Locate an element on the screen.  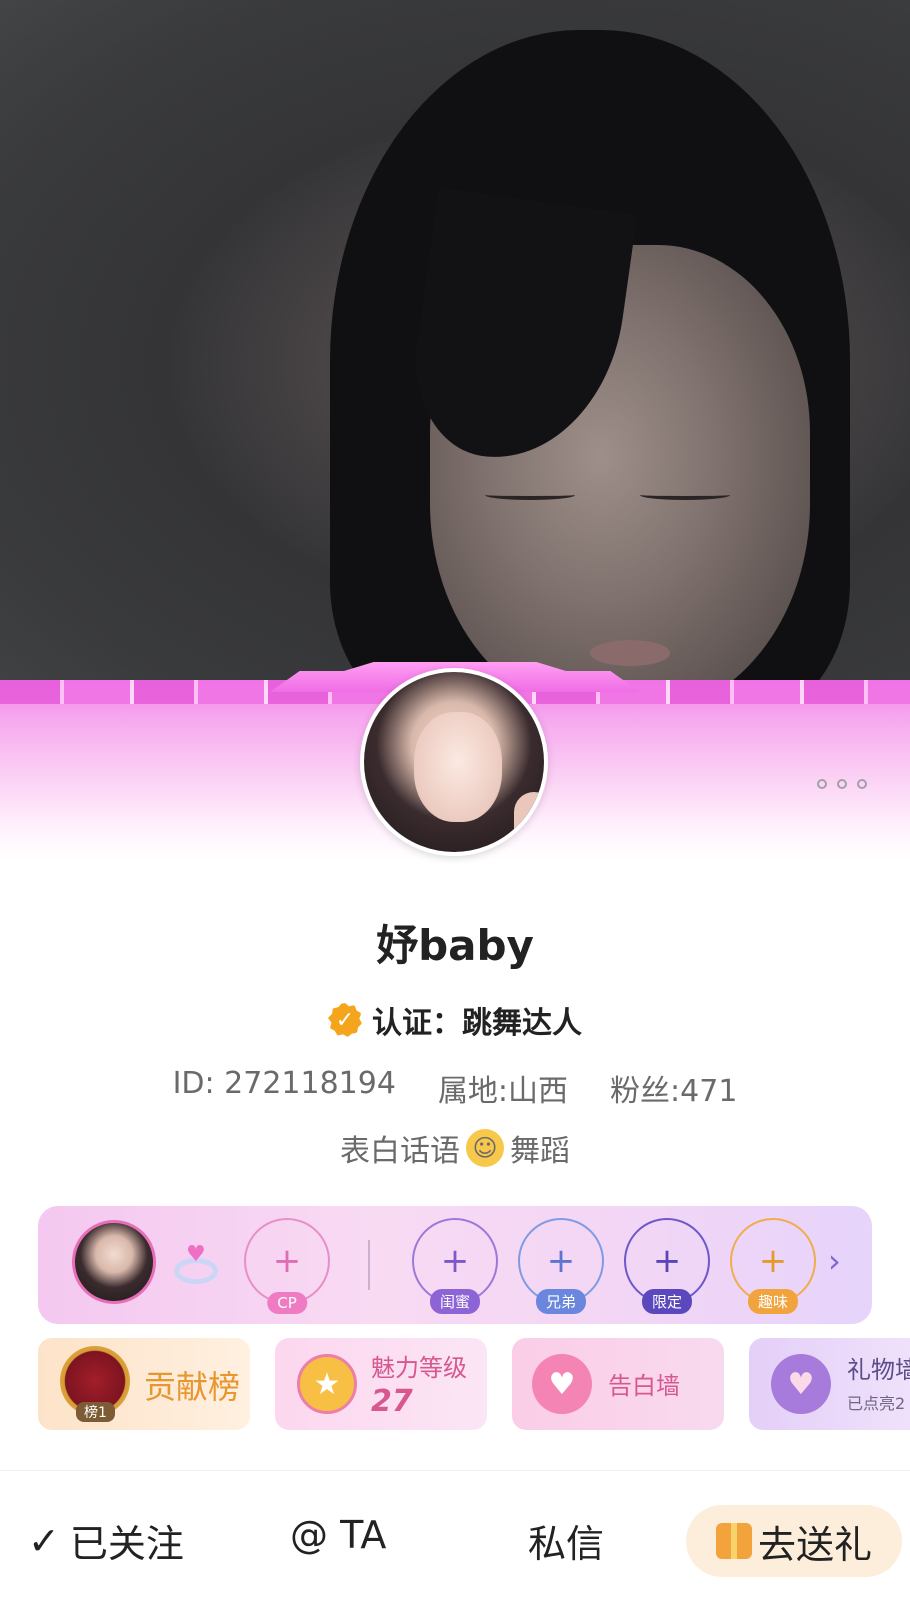
cover-eye-left is located at coordinates (530, 495).